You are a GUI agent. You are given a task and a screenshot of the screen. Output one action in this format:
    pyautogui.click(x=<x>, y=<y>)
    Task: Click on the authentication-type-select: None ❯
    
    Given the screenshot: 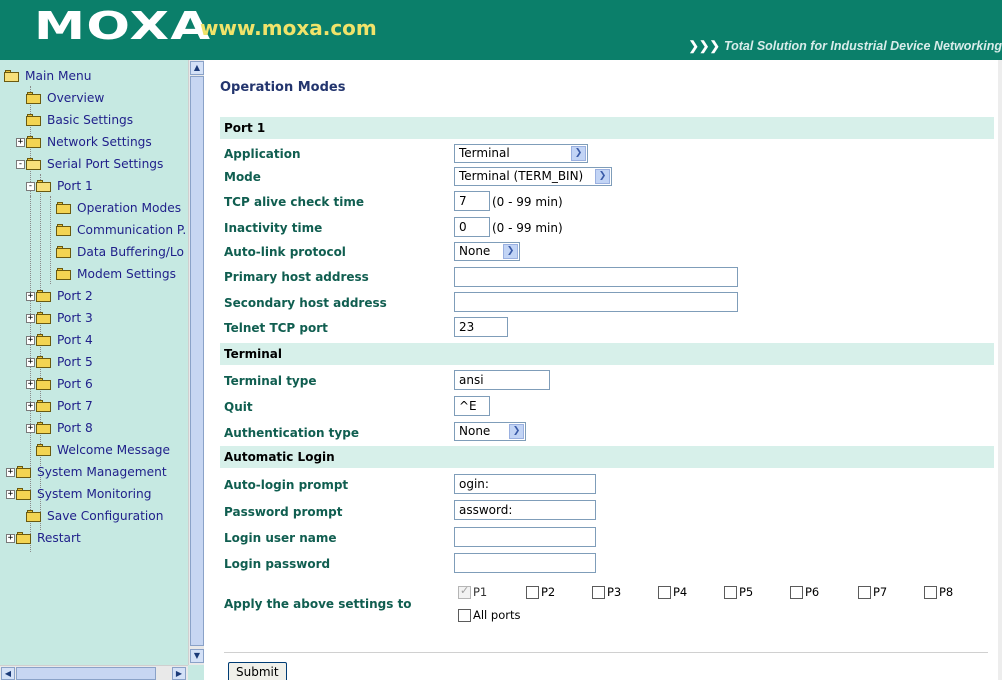 What is the action you would take?
    pyautogui.click(x=490, y=431)
    